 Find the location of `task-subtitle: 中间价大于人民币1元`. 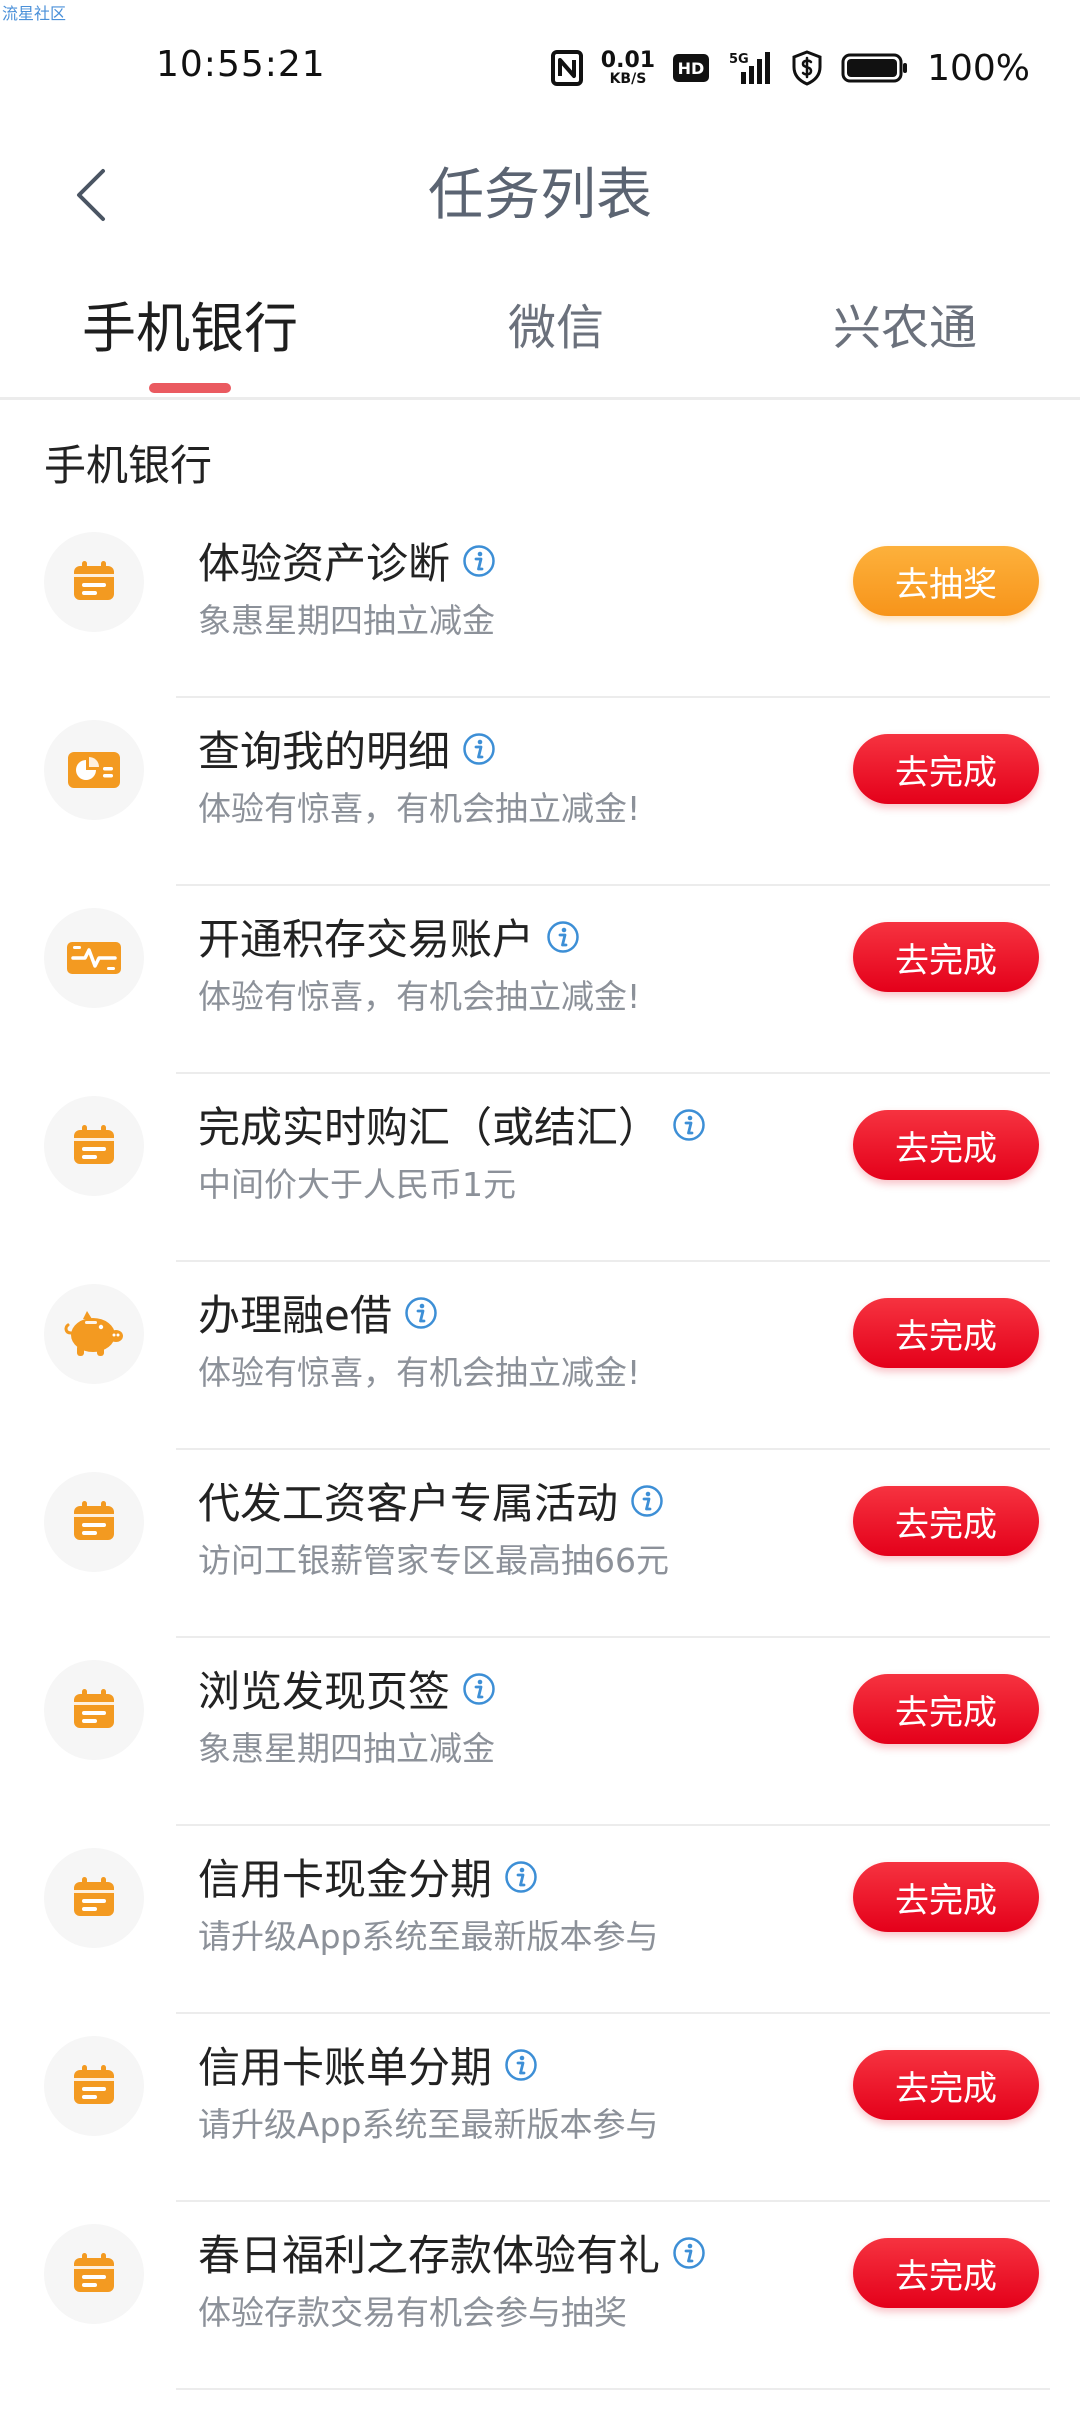

task-subtitle: 中间价大于人民币1元 is located at coordinates (357, 1184).